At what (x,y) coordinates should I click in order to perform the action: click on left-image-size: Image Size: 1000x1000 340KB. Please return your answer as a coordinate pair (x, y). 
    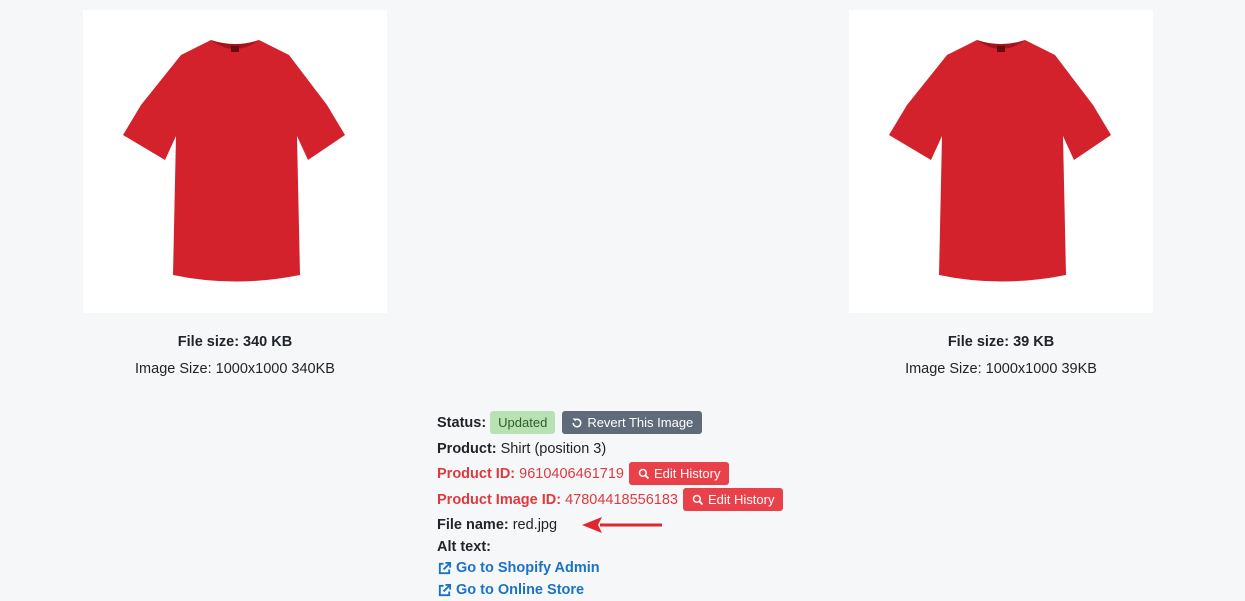
    Looking at the image, I should click on (235, 369).